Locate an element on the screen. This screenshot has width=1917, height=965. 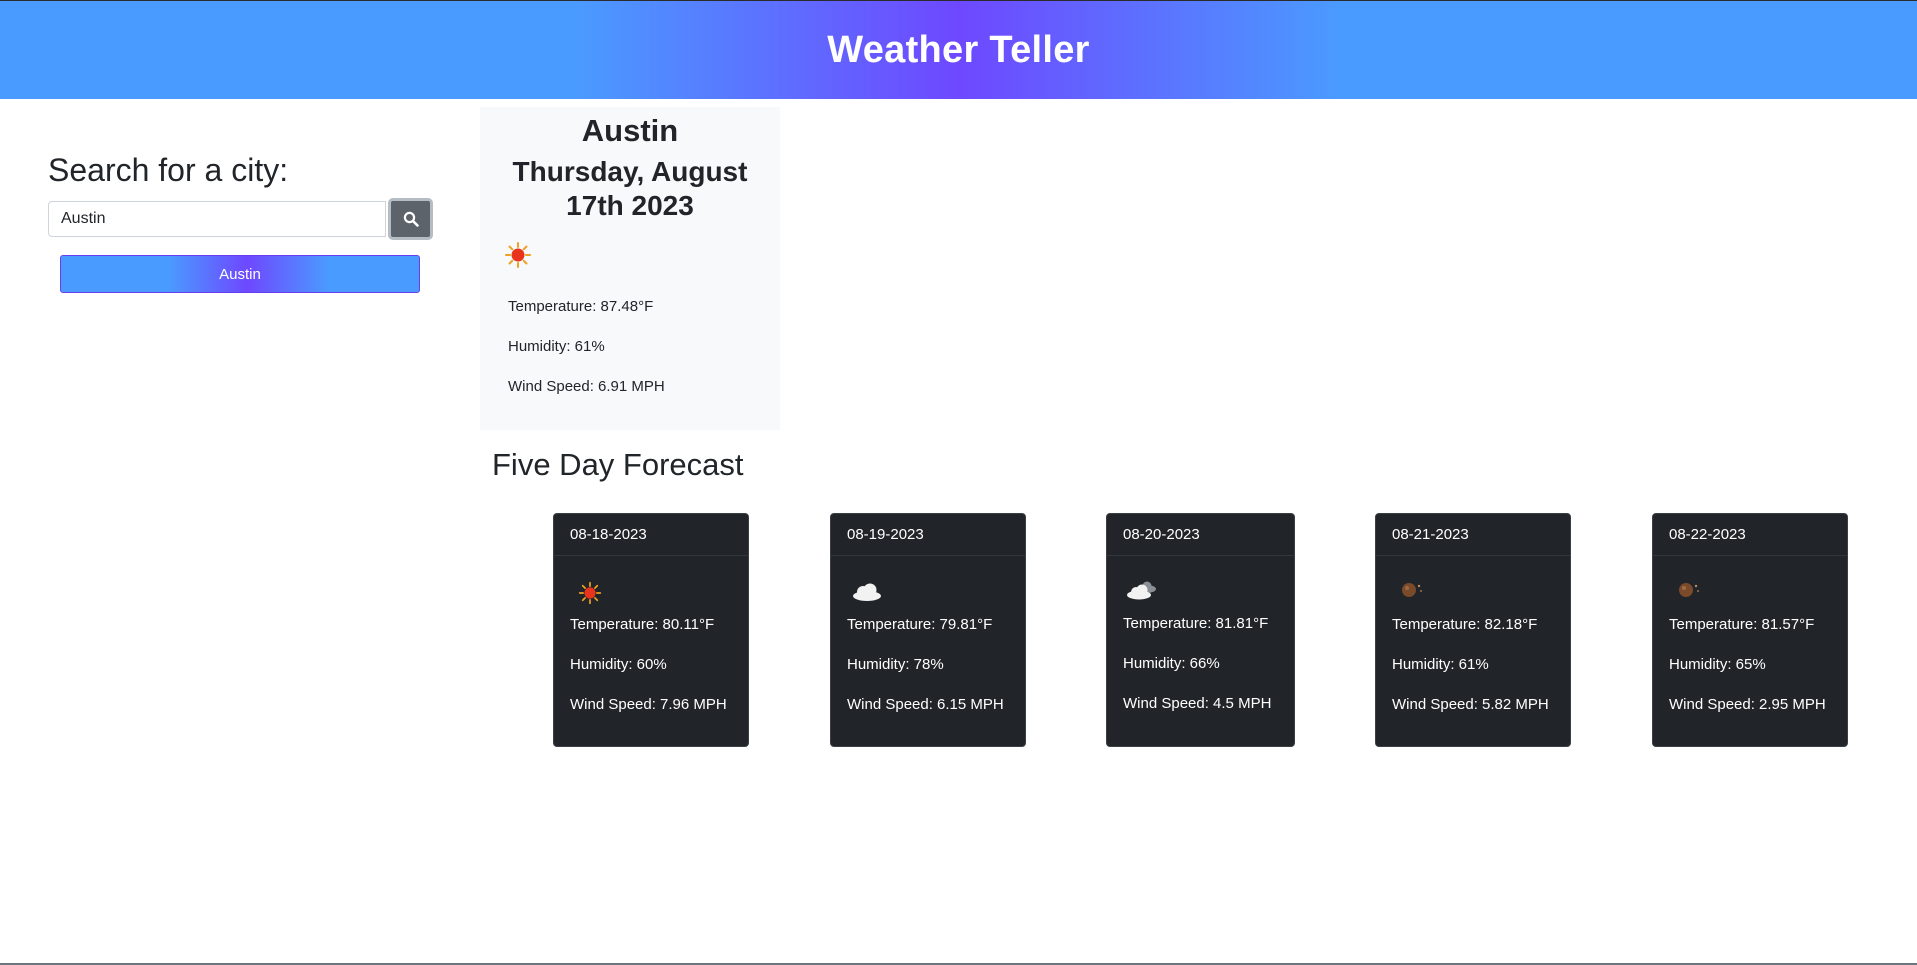
search-label: Search for a city: is located at coordinates (168, 170).